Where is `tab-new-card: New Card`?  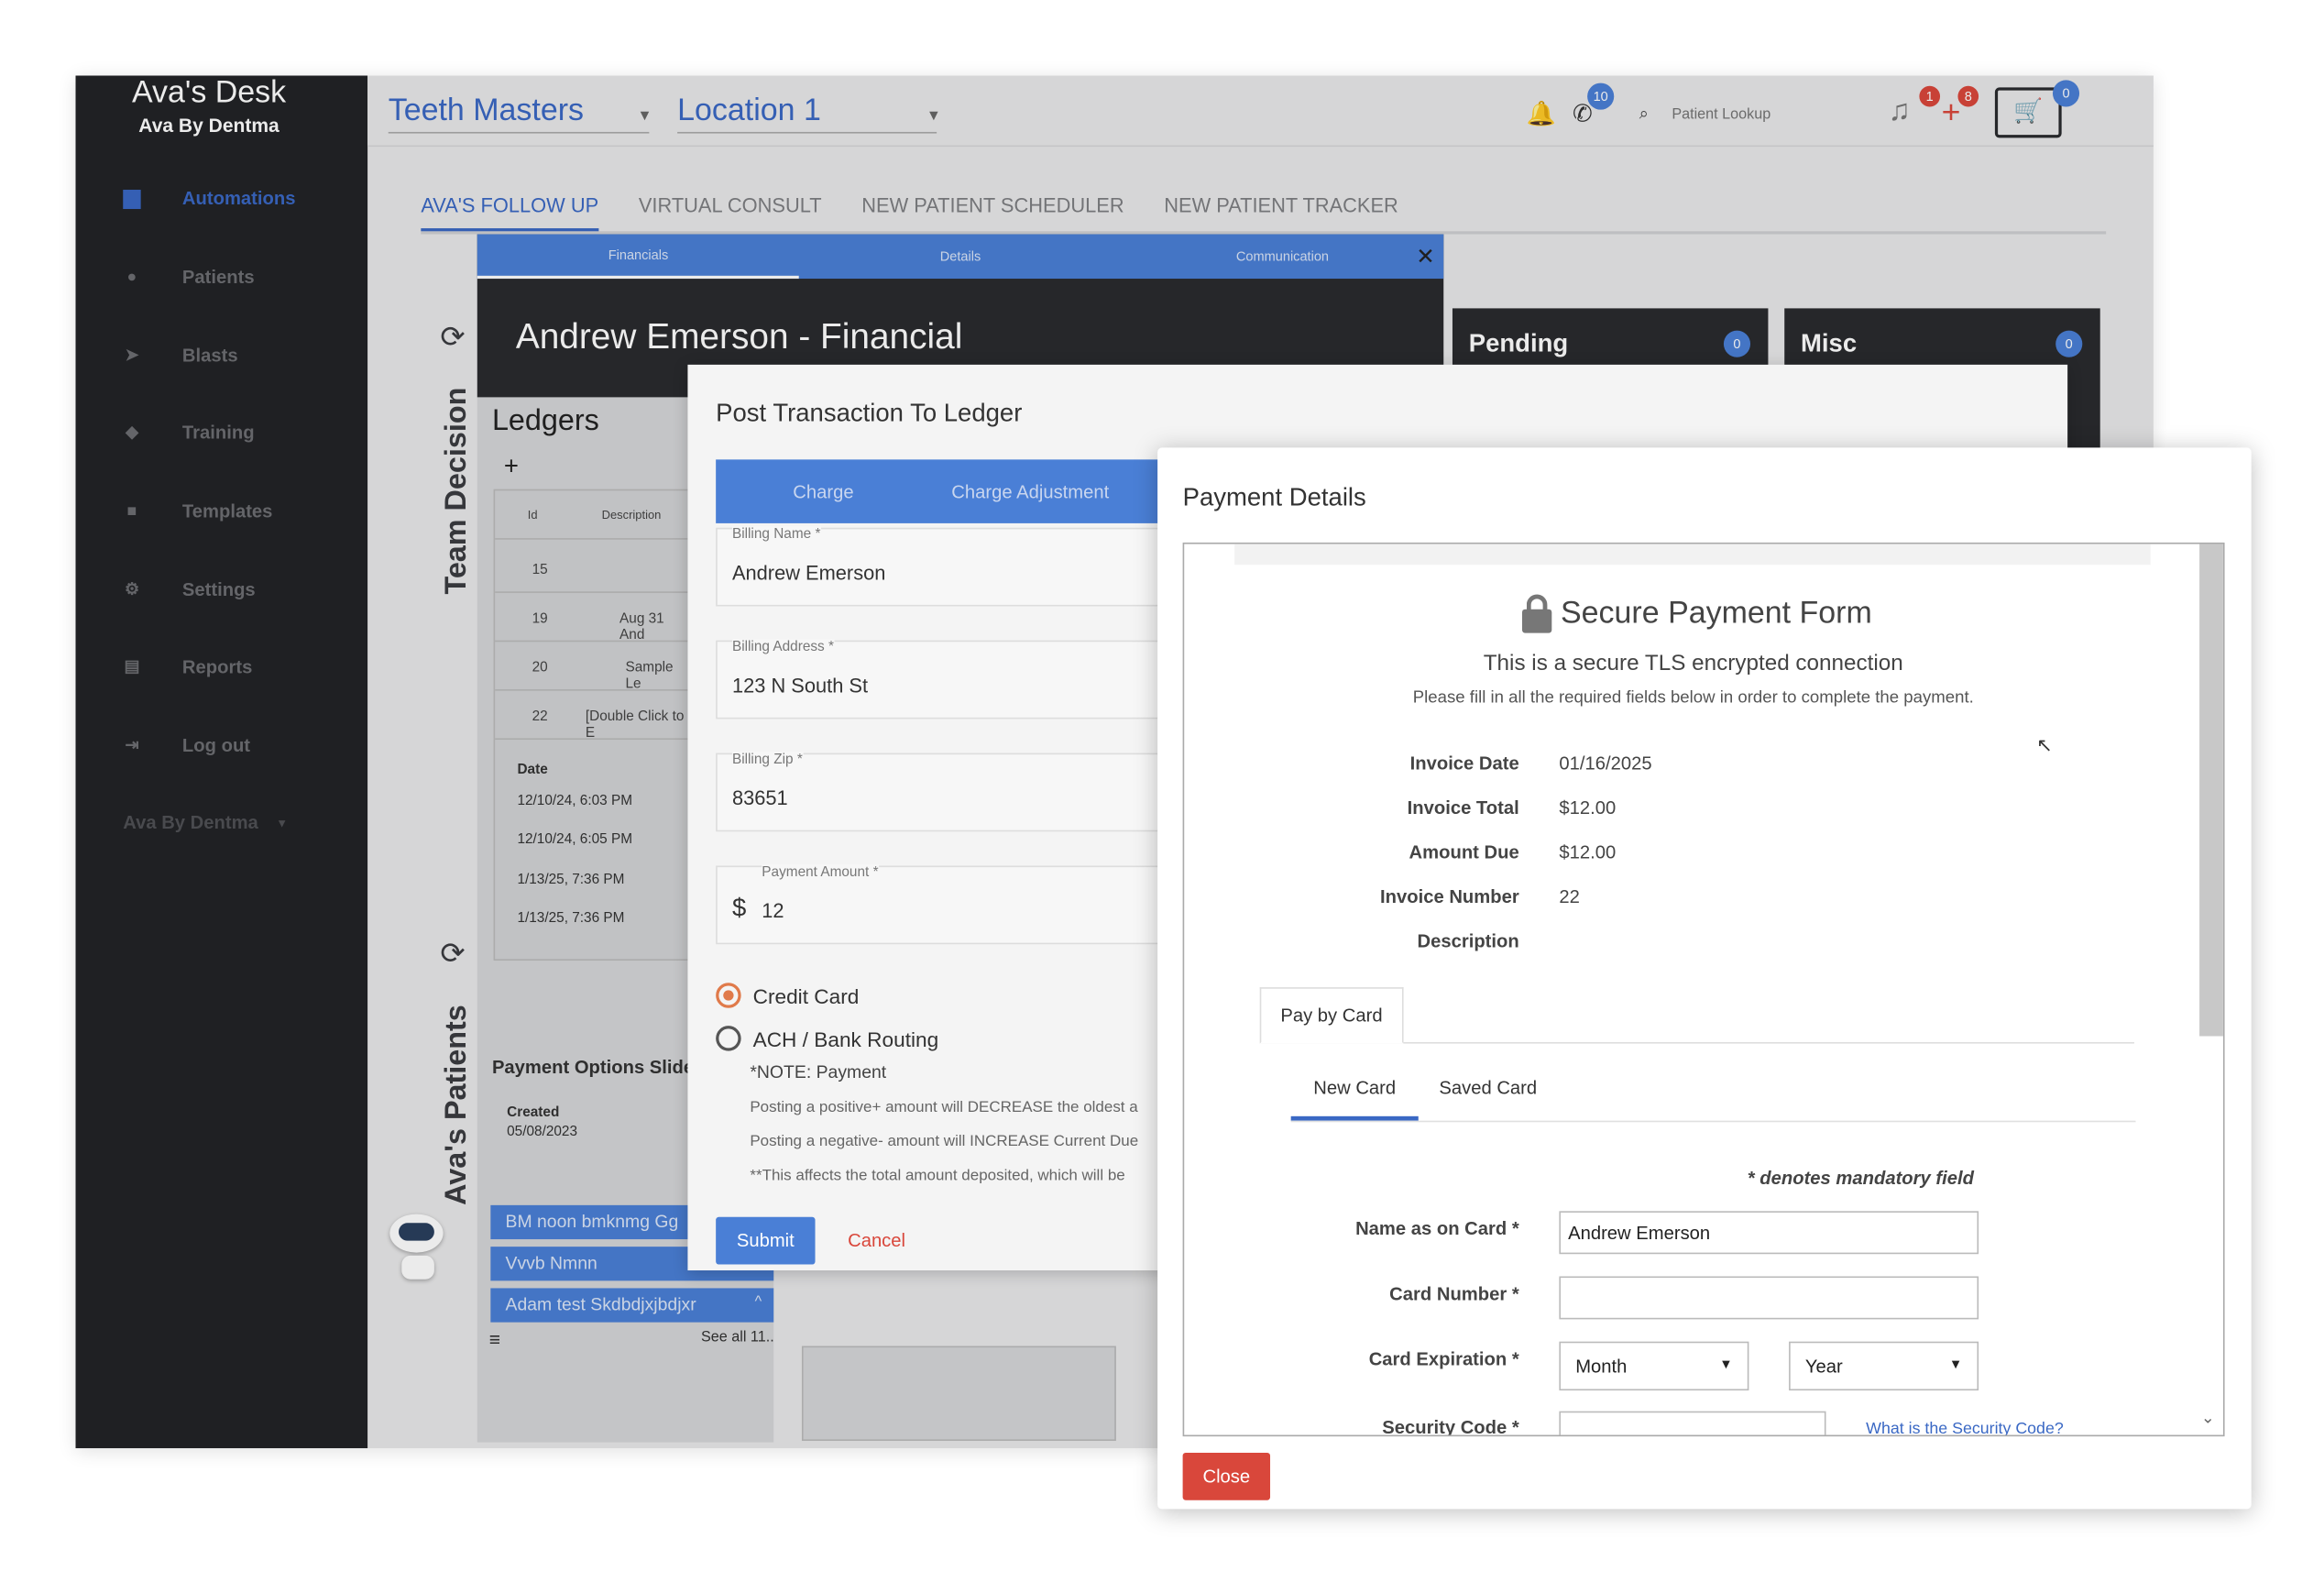 tab-new-card: New Card is located at coordinates (1354, 1099).